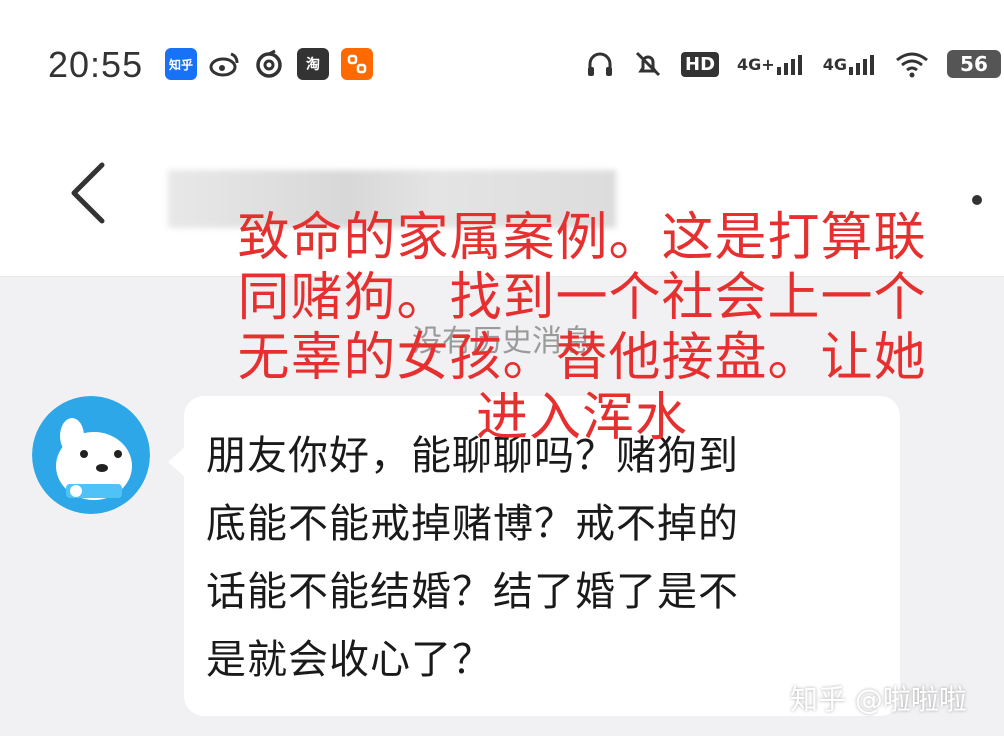  I want to click on system-status-icons: HD 4G+ 4G 56, so click(793, 64).